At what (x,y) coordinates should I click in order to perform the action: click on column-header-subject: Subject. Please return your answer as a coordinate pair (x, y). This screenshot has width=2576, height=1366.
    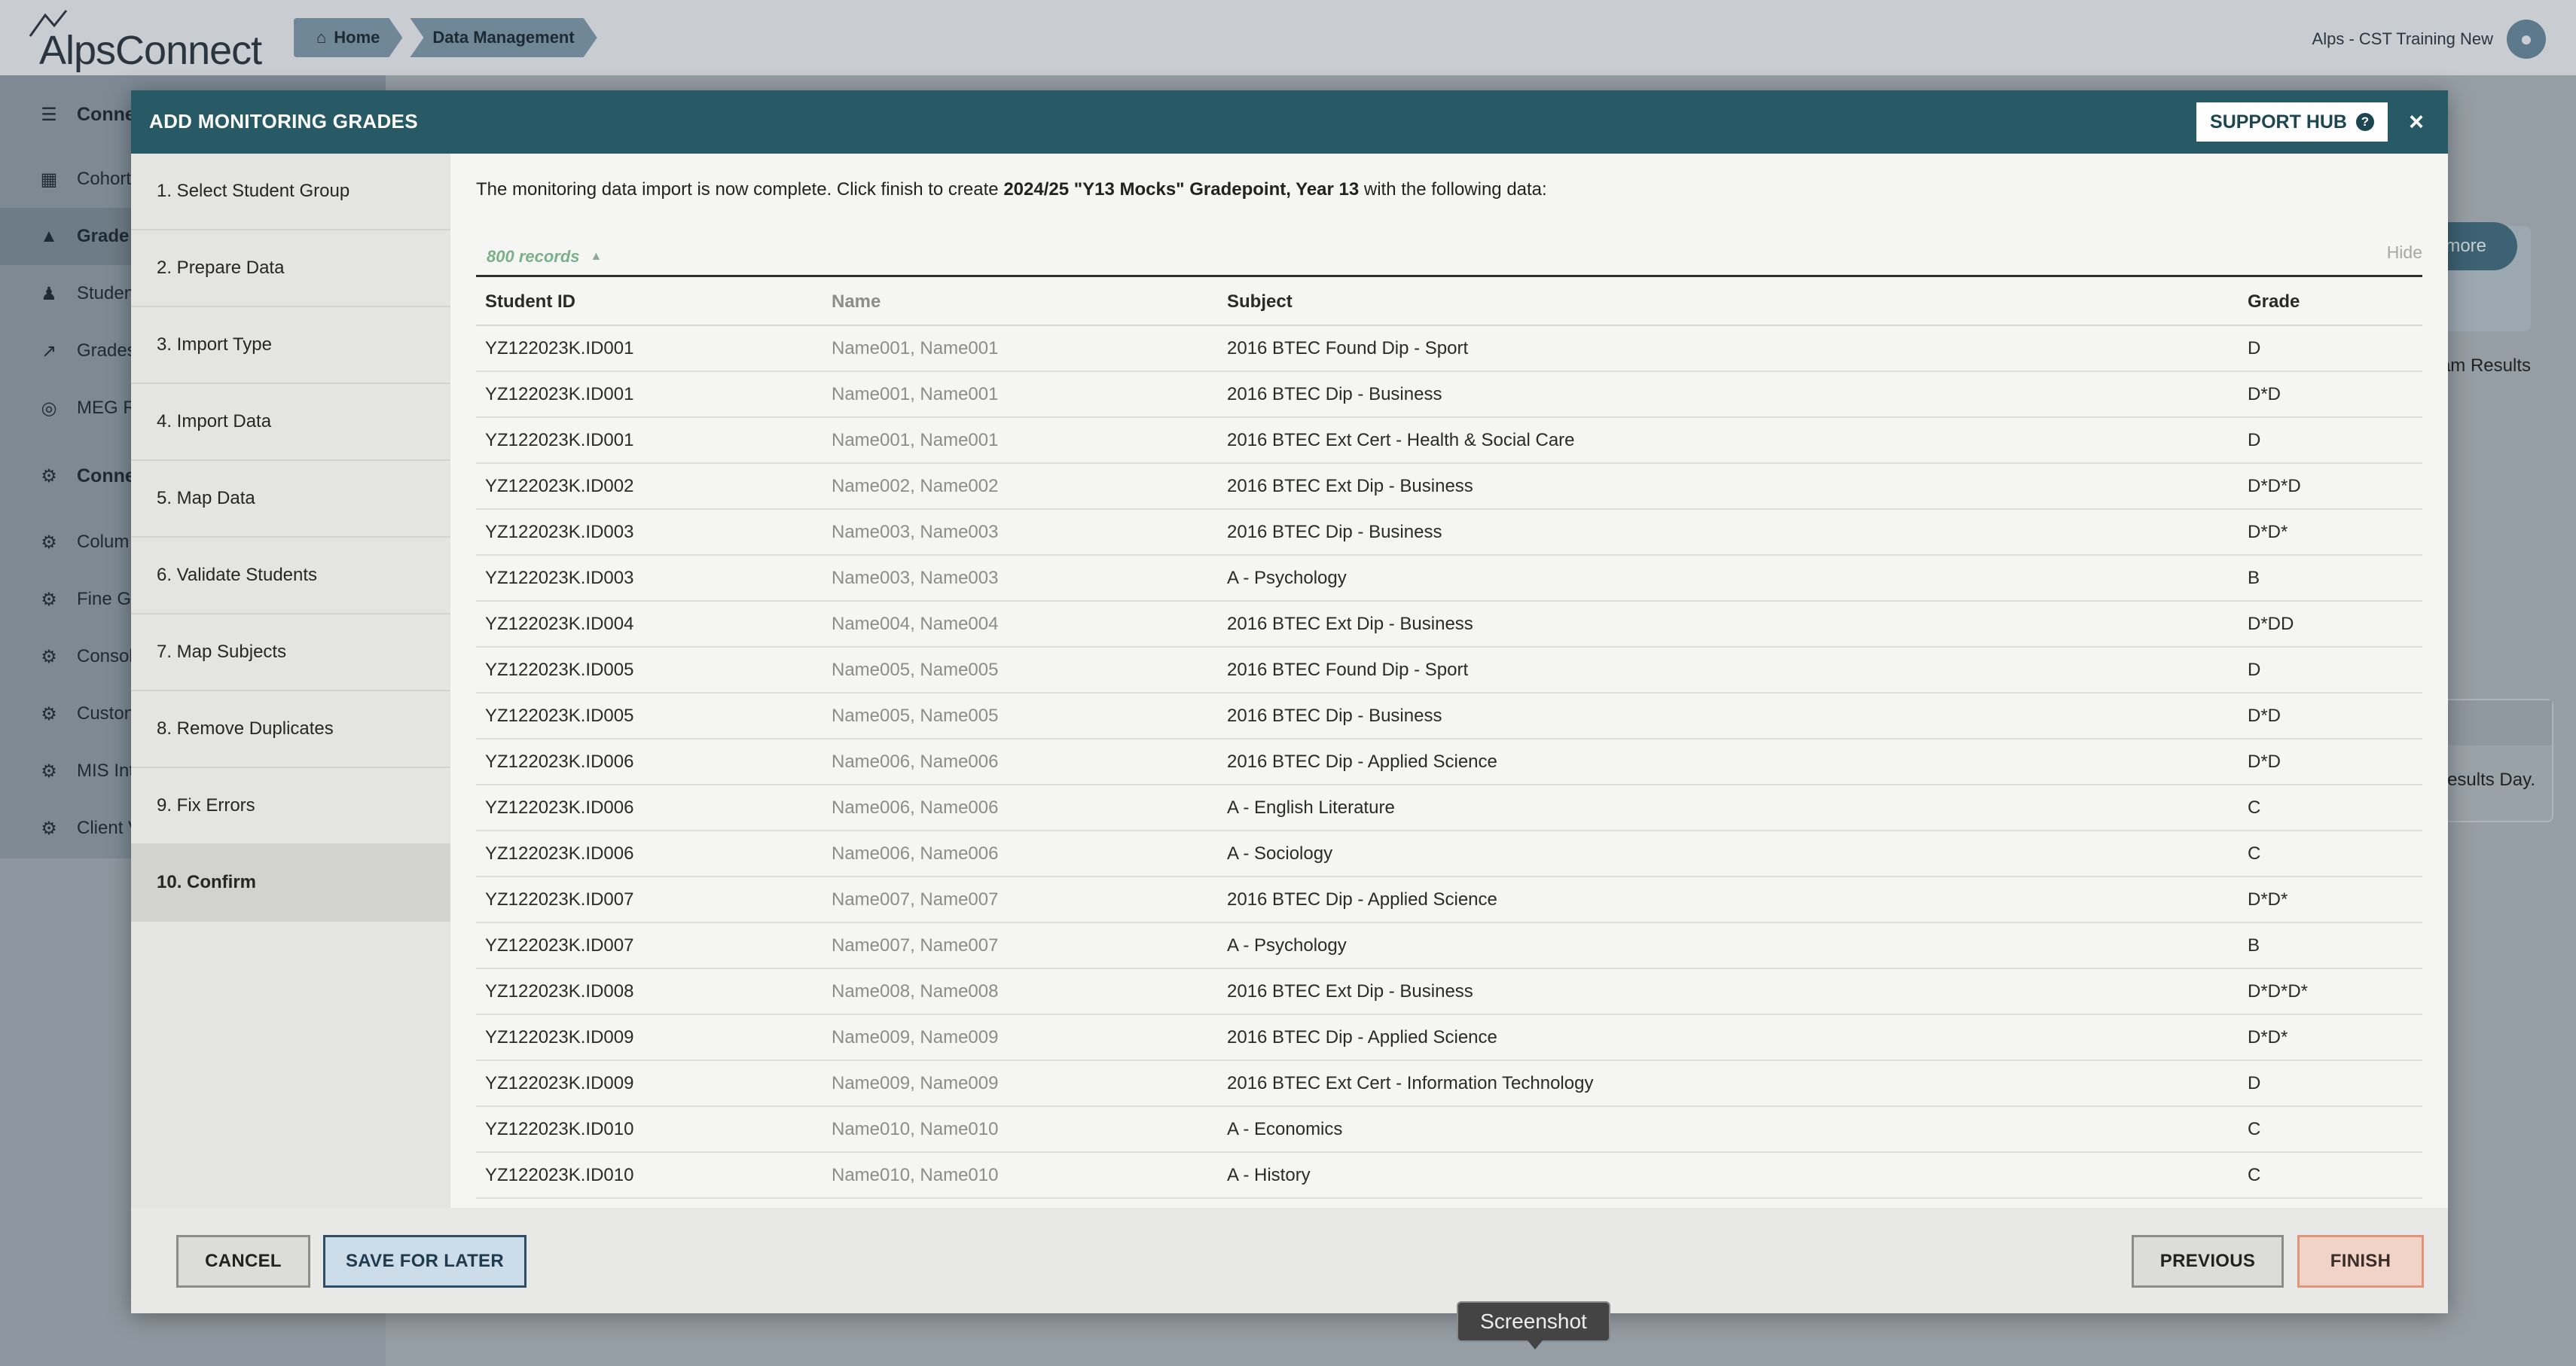
    Looking at the image, I should click on (1729, 302).